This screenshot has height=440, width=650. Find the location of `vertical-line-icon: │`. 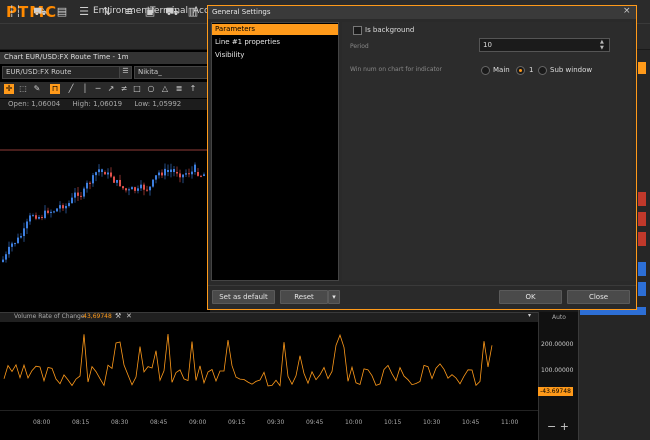

vertical-line-icon: │ is located at coordinates (85, 89).